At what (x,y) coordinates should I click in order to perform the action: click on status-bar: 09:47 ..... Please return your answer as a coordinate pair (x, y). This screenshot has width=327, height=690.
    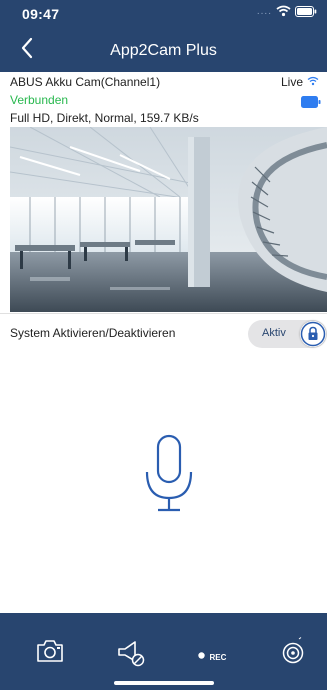
    Looking at the image, I should click on (163, 14).